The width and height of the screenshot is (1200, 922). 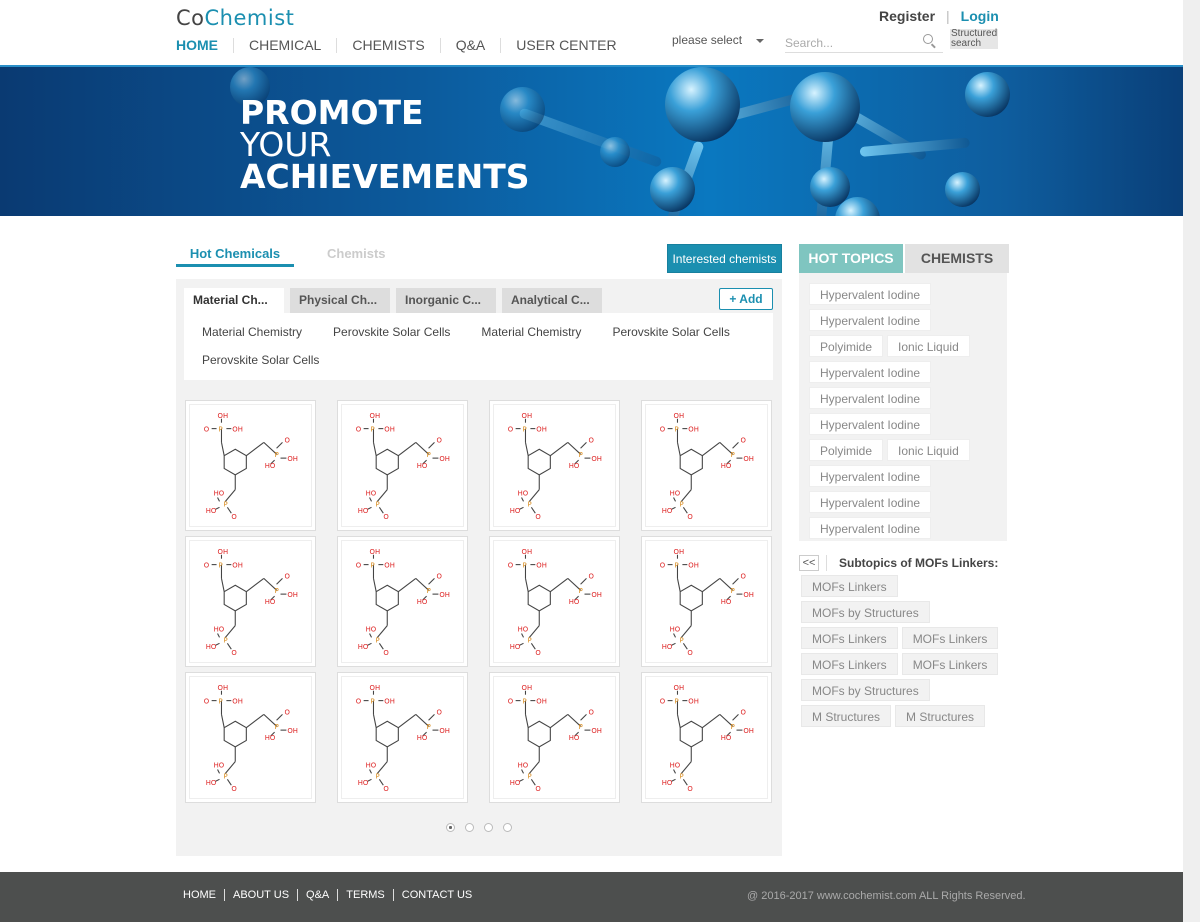 What do you see at coordinates (928, 39) in the screenshot?
I see `search-icon` at bounding box center [928, 39].